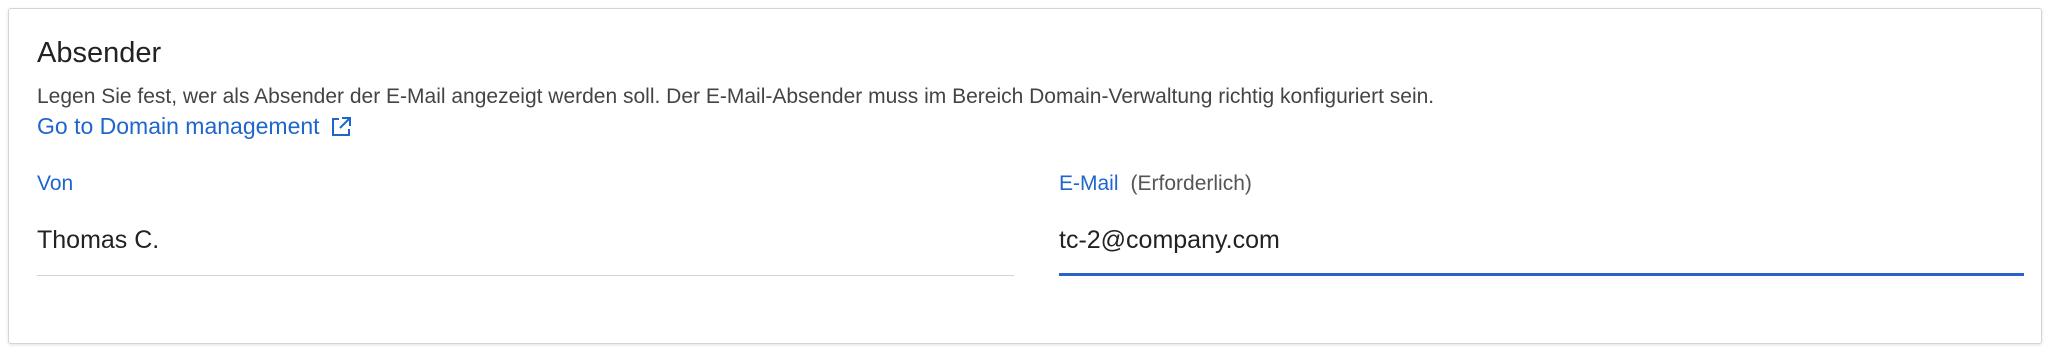  Describe the element at coordinates (1191, 183) in the screenshot. I see `required-indicator: (Erforderlich)` at that location.